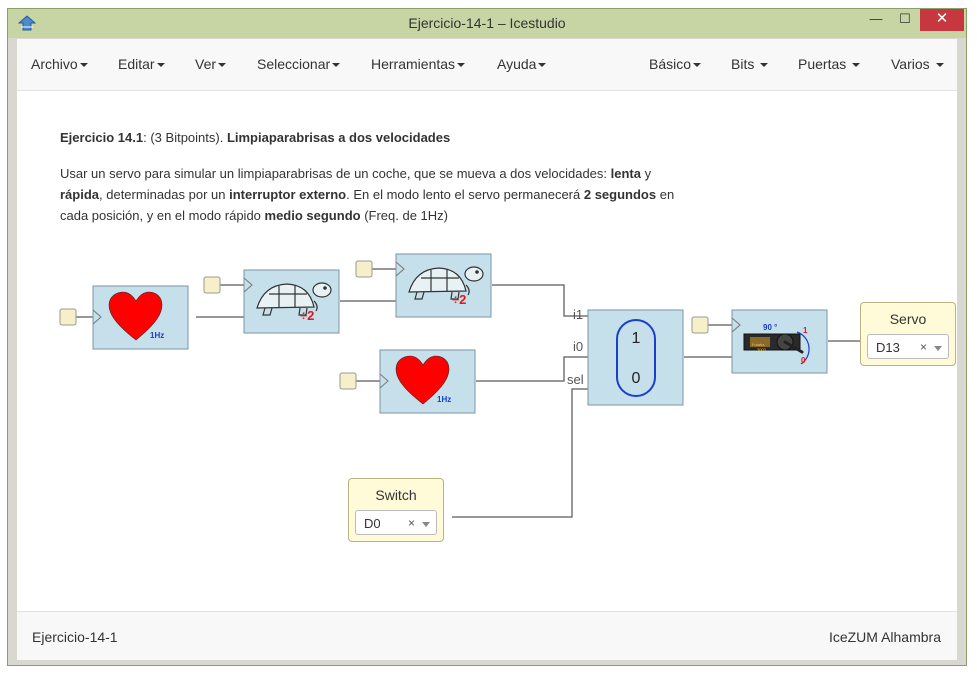 The image size is (977, 676). Describe the element at coordinates (636, 338) in the screenshot. I see `mux-input-1-label: 1` at that location.